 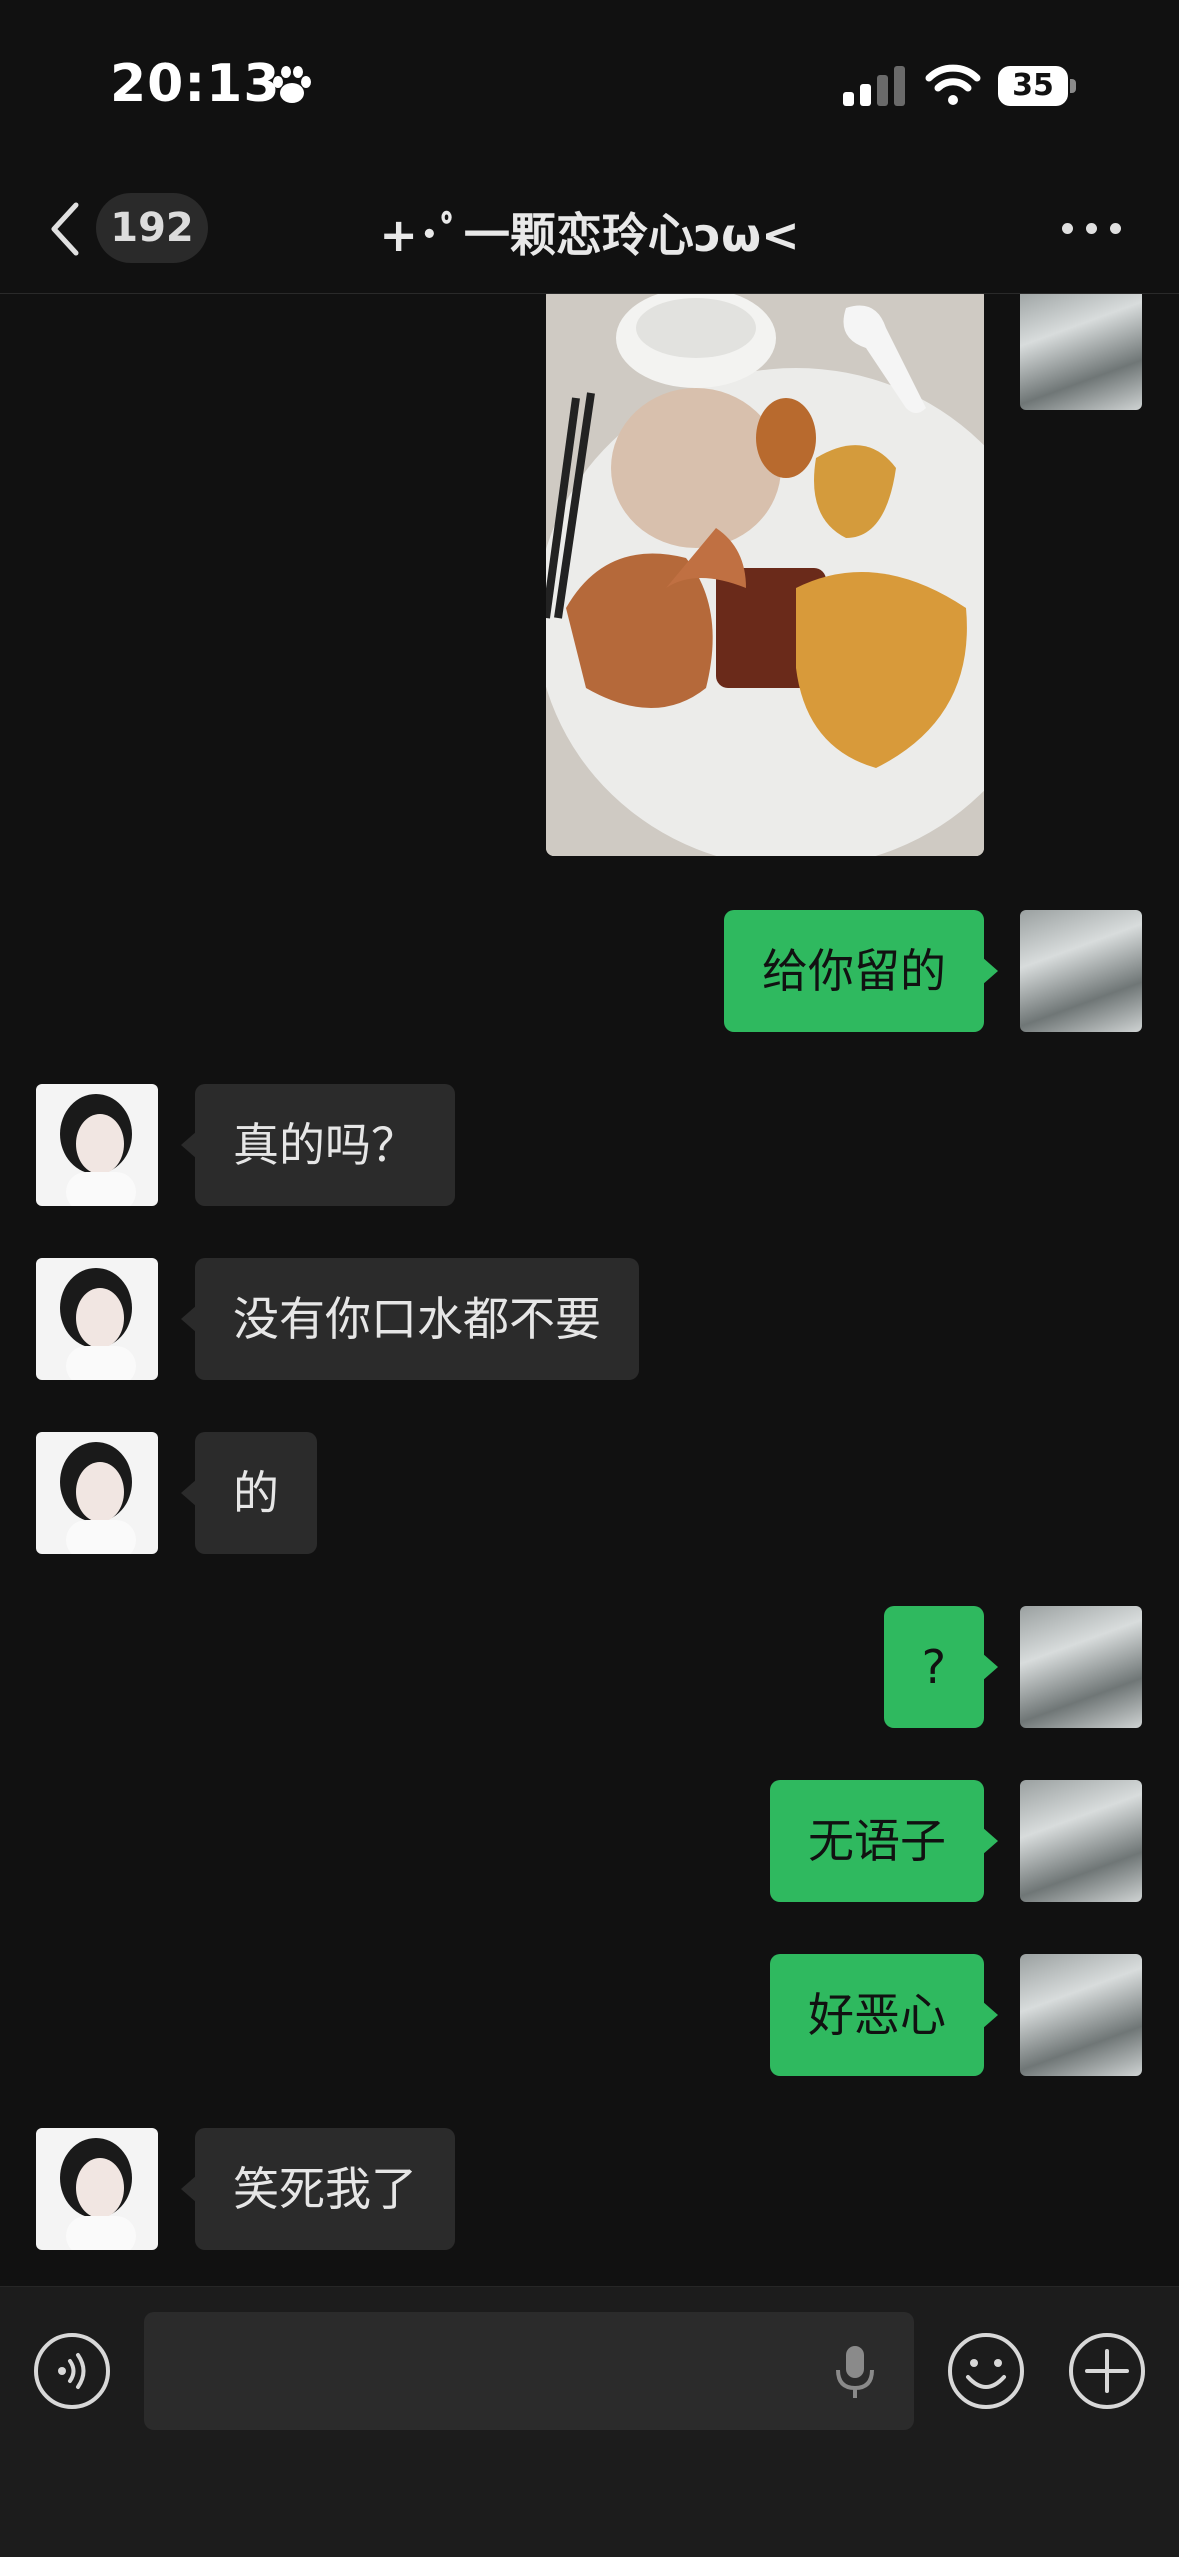 I want to click on unread-count-badge: 192, so click(x=152, y=228).